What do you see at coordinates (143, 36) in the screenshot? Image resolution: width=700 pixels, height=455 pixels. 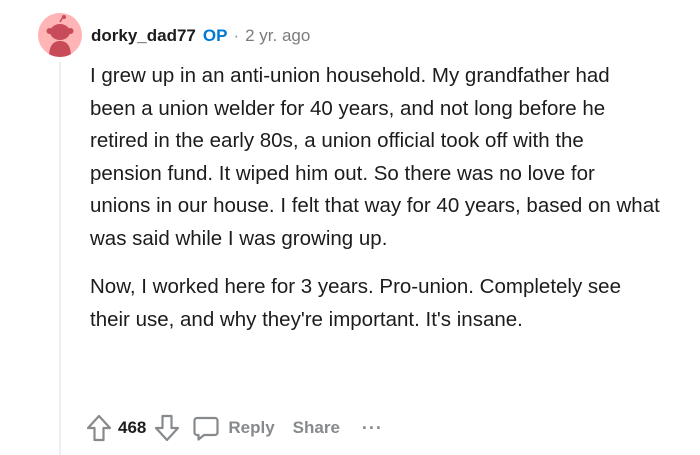 I see `author-username: dorky_dad77` at bounding box center [143, 36].